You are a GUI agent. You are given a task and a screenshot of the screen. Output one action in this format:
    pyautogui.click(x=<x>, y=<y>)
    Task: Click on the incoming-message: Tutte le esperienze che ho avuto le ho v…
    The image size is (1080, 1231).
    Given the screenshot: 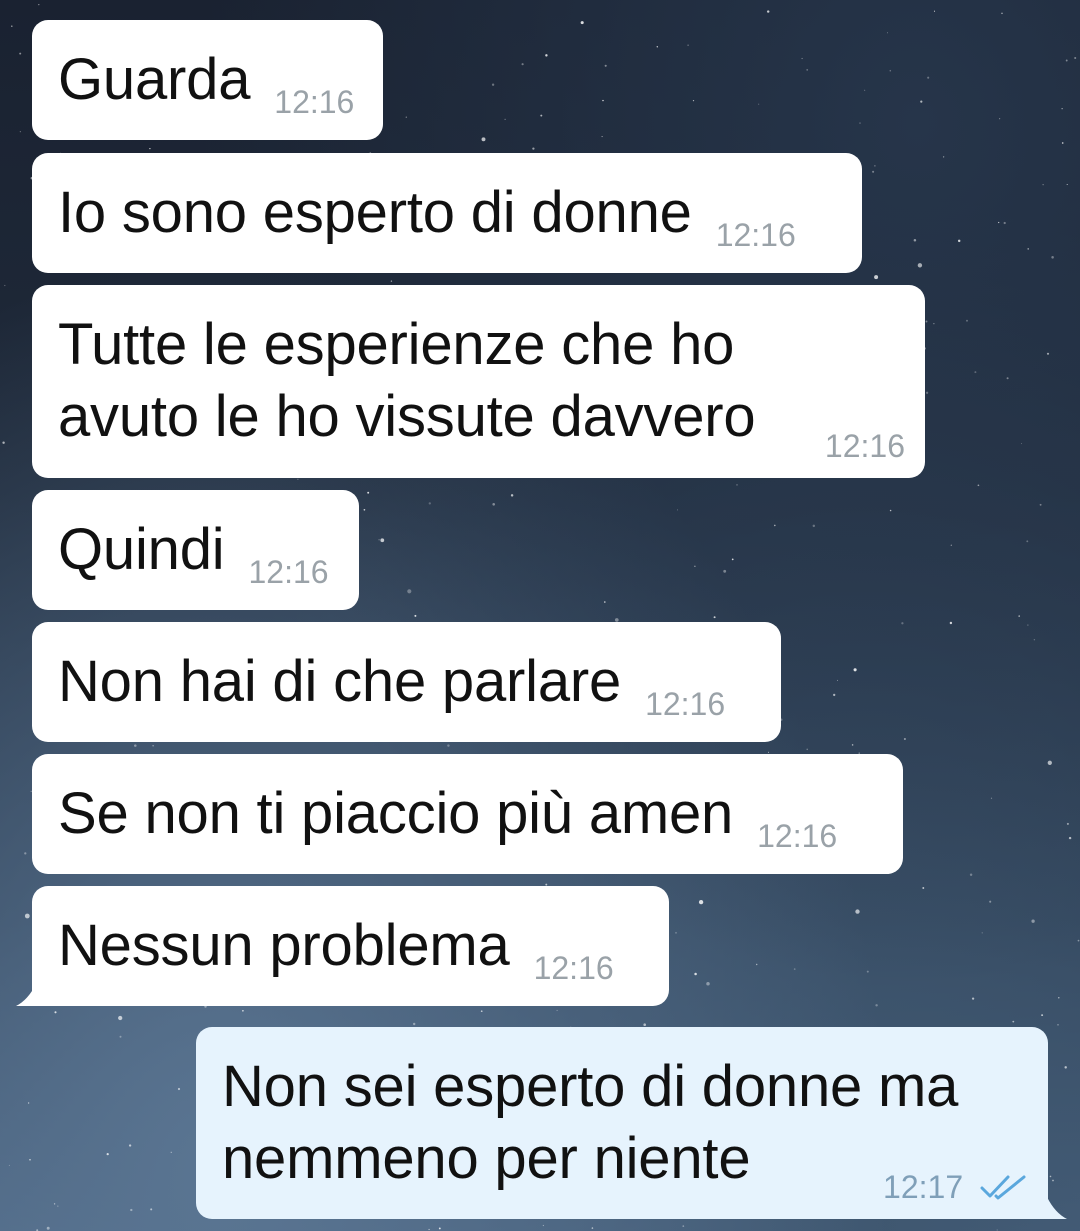 What is the action you would take?
    pyautogui.click(x=478, y=381)
    